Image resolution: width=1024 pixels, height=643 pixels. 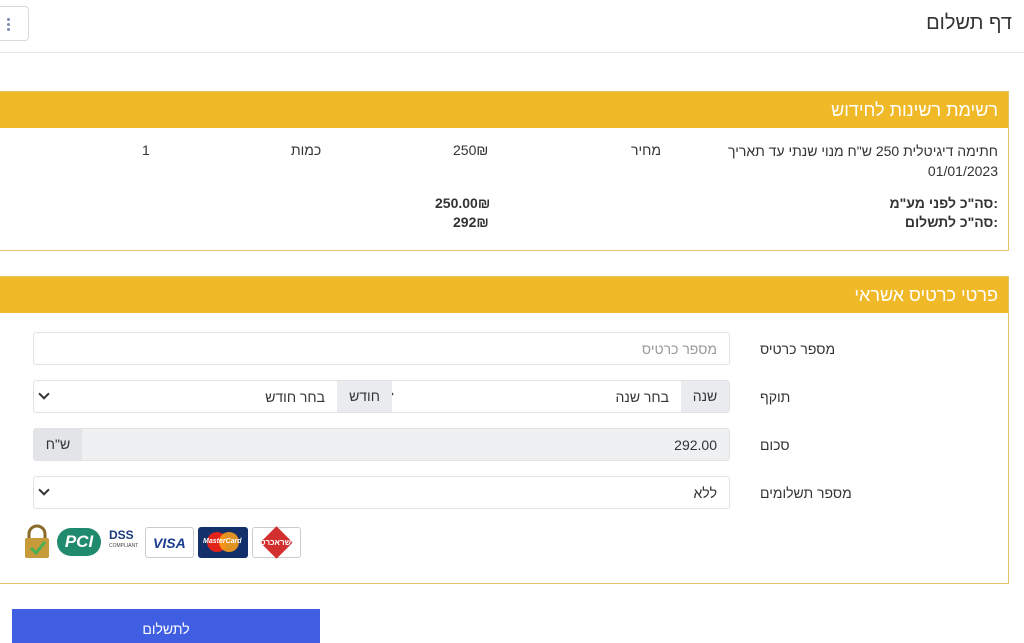 I want to click on secure-lock-icon, so click(x=37, y=541).